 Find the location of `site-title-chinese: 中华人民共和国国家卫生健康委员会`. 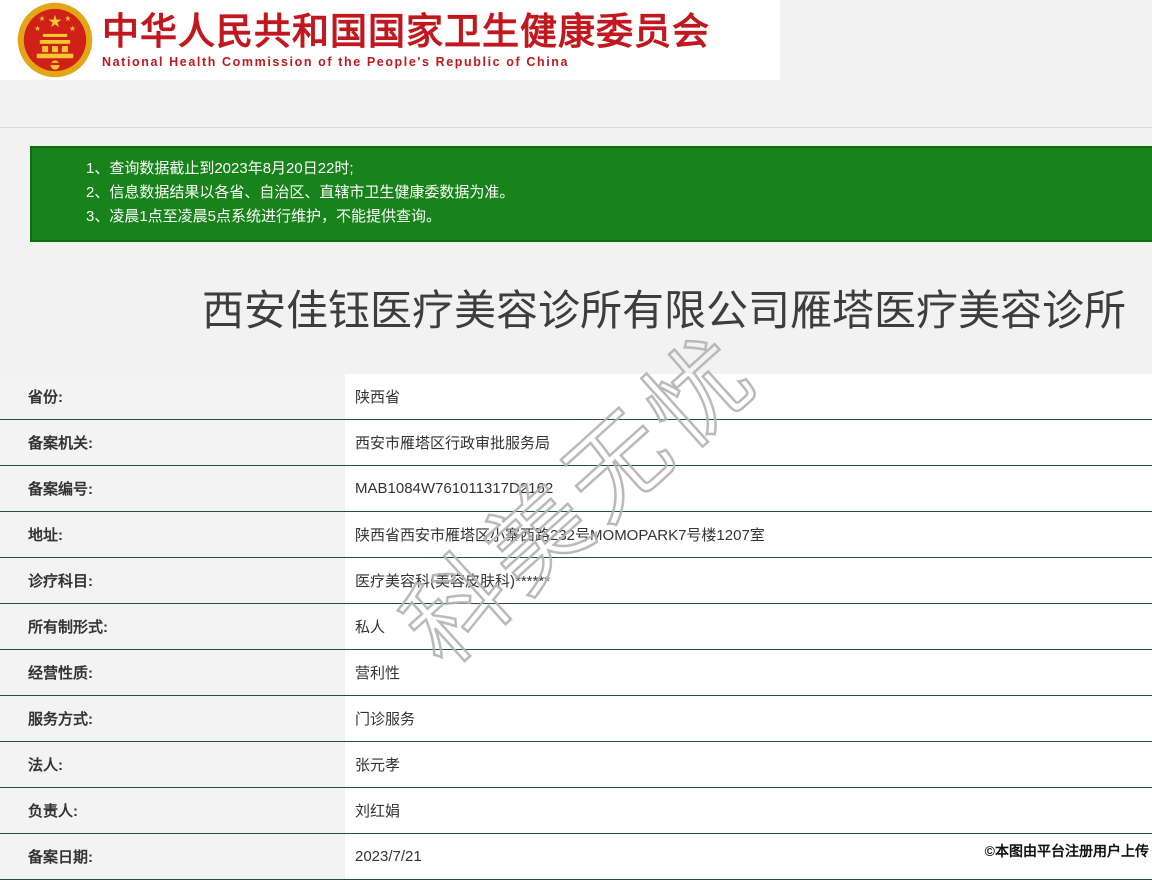

site-title-chinese: 中华人民共和国国家卫生健康委员会 is located at coordinates (406, 31).